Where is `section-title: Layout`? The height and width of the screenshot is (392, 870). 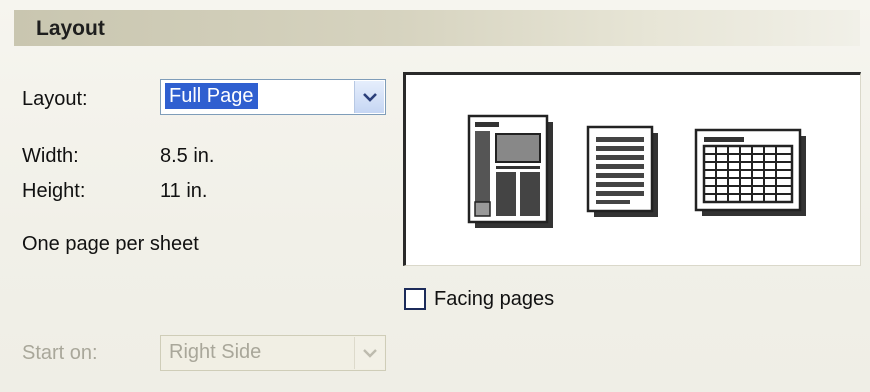
section-title: Layout is located at coordinates (70, 28).